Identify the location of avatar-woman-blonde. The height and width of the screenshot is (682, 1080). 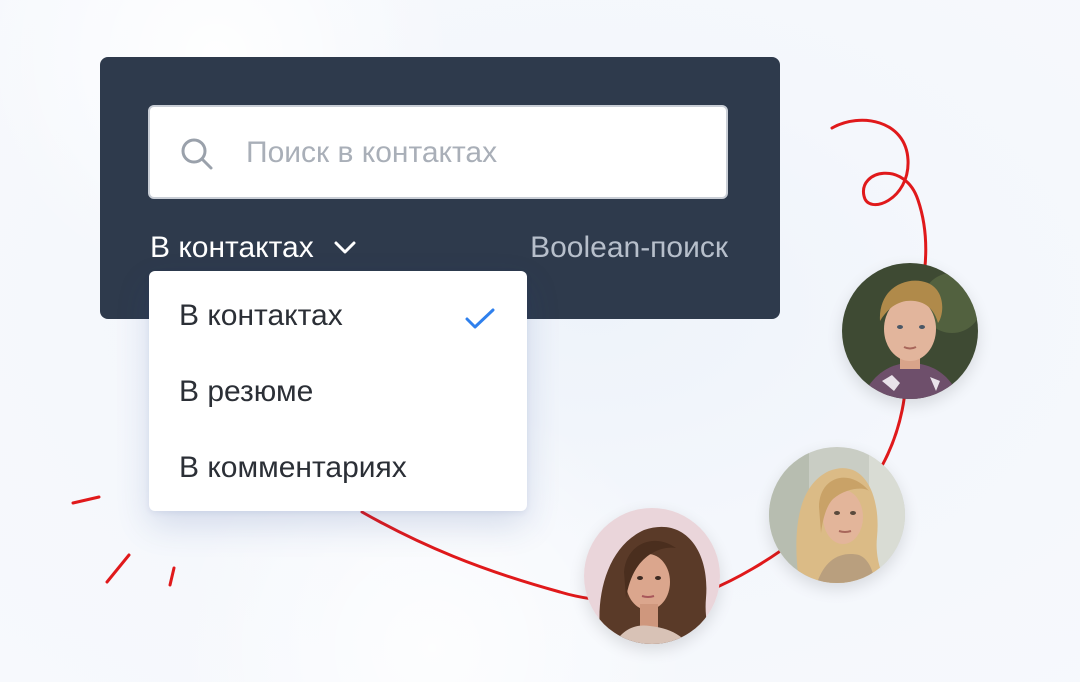
(837, 515).